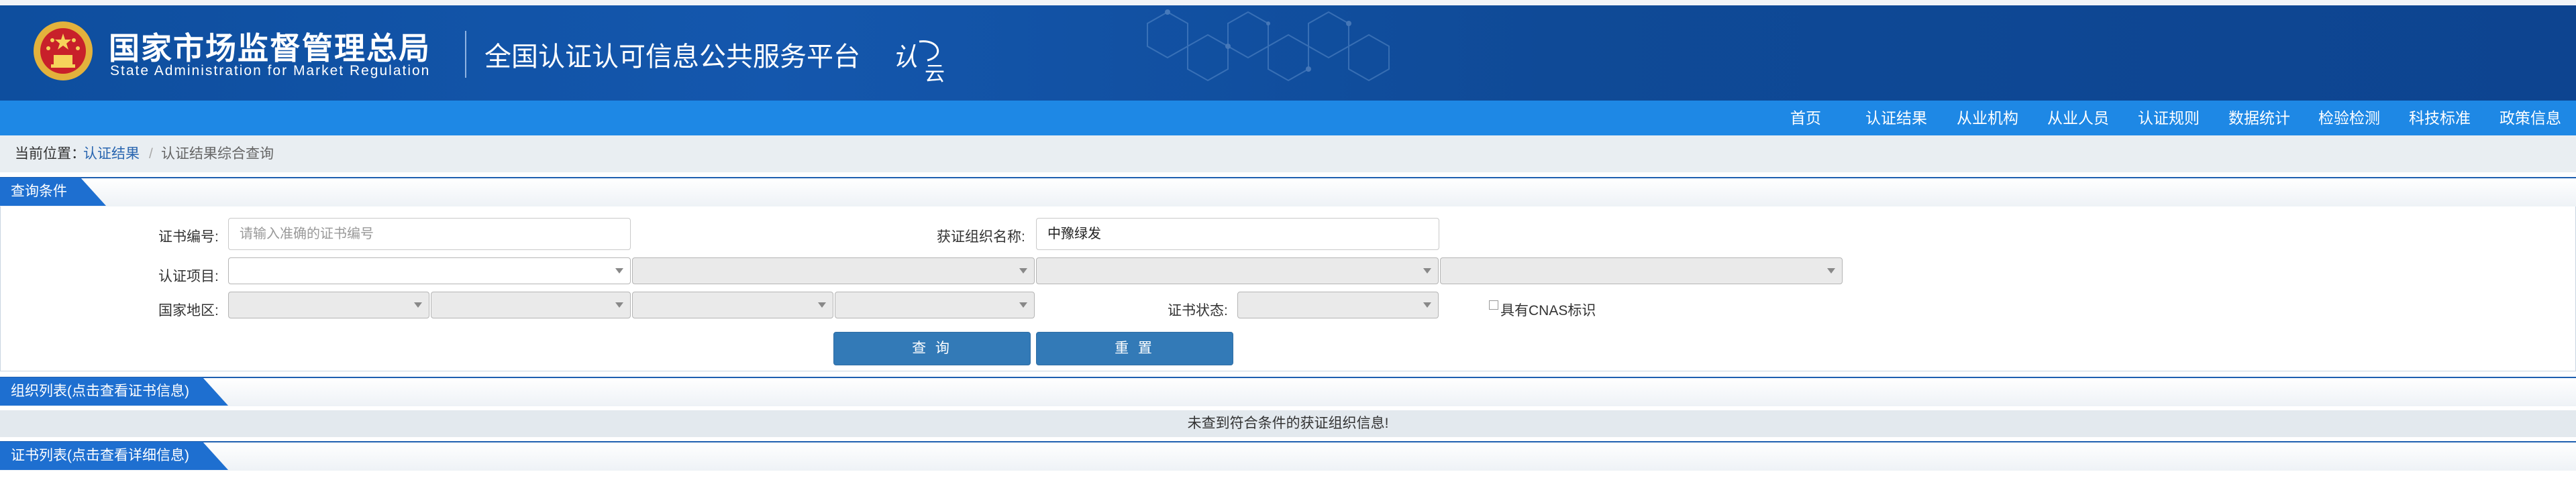 The image size is (2576, 478). Describe the element at coordinates (1288, 456) in the screenshot. I see `cert-list-tab-bar: 证书列表(点击查看详细信息)` at that location.